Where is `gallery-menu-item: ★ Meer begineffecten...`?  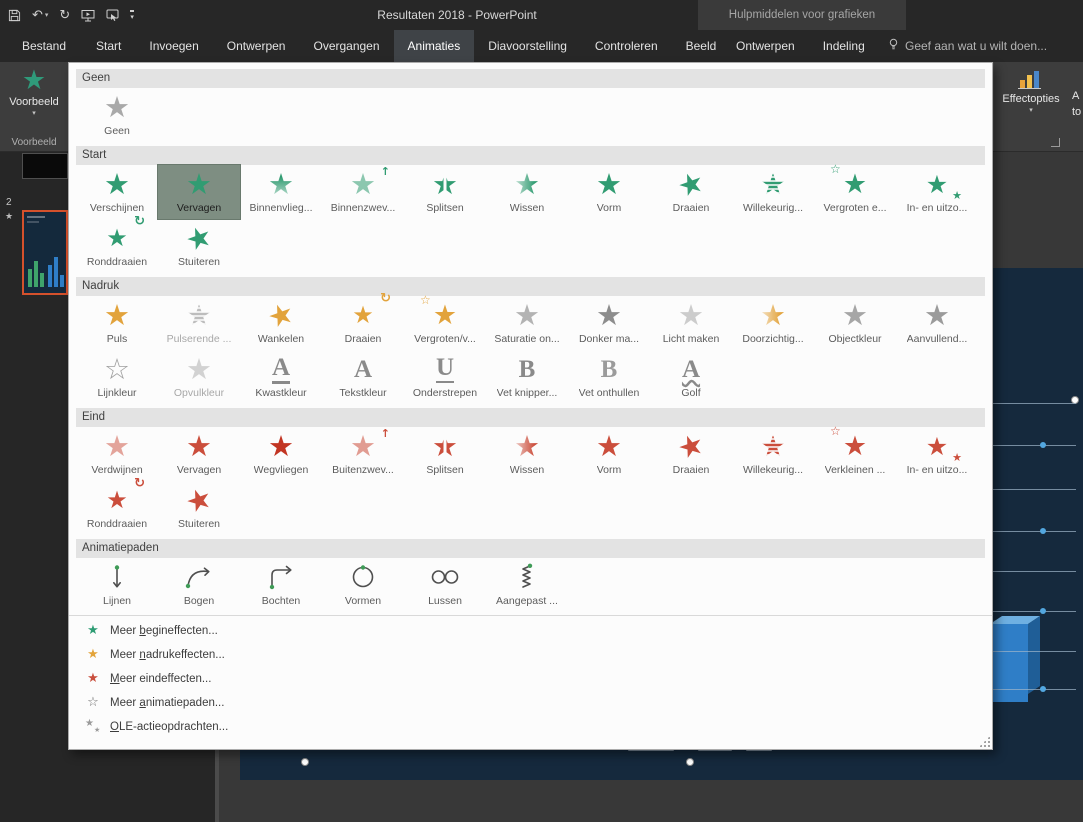
gallery-menu-item: ★ Meer begineffecten... is located at coordinates (530, 631).